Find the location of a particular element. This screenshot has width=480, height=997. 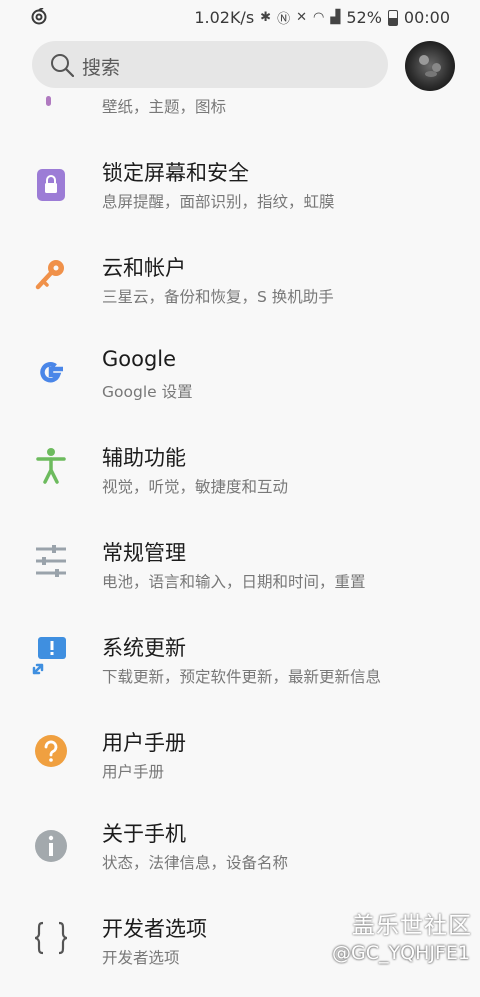

question-icon is located at coordinates (51, 751).